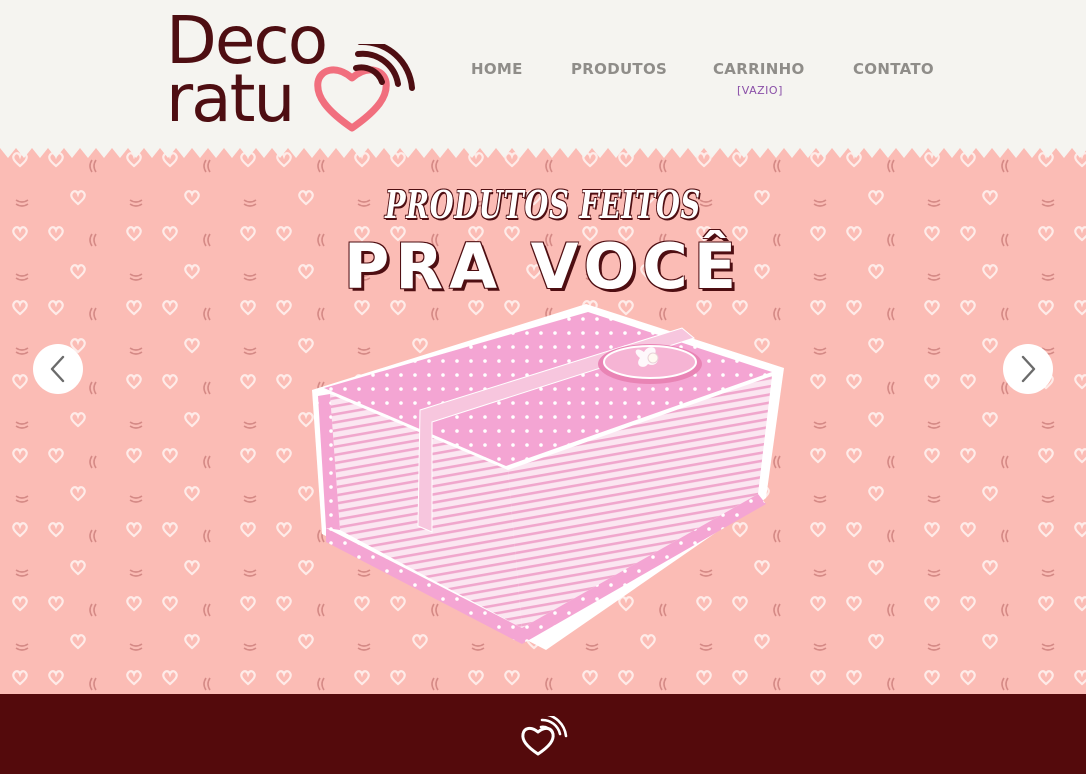 The image size is (1086, 774). What do you see at coordinates (543, 266) in the screenshot?
I see `hero-title: PRA VOCÊ` at bounding box center [543, 266].